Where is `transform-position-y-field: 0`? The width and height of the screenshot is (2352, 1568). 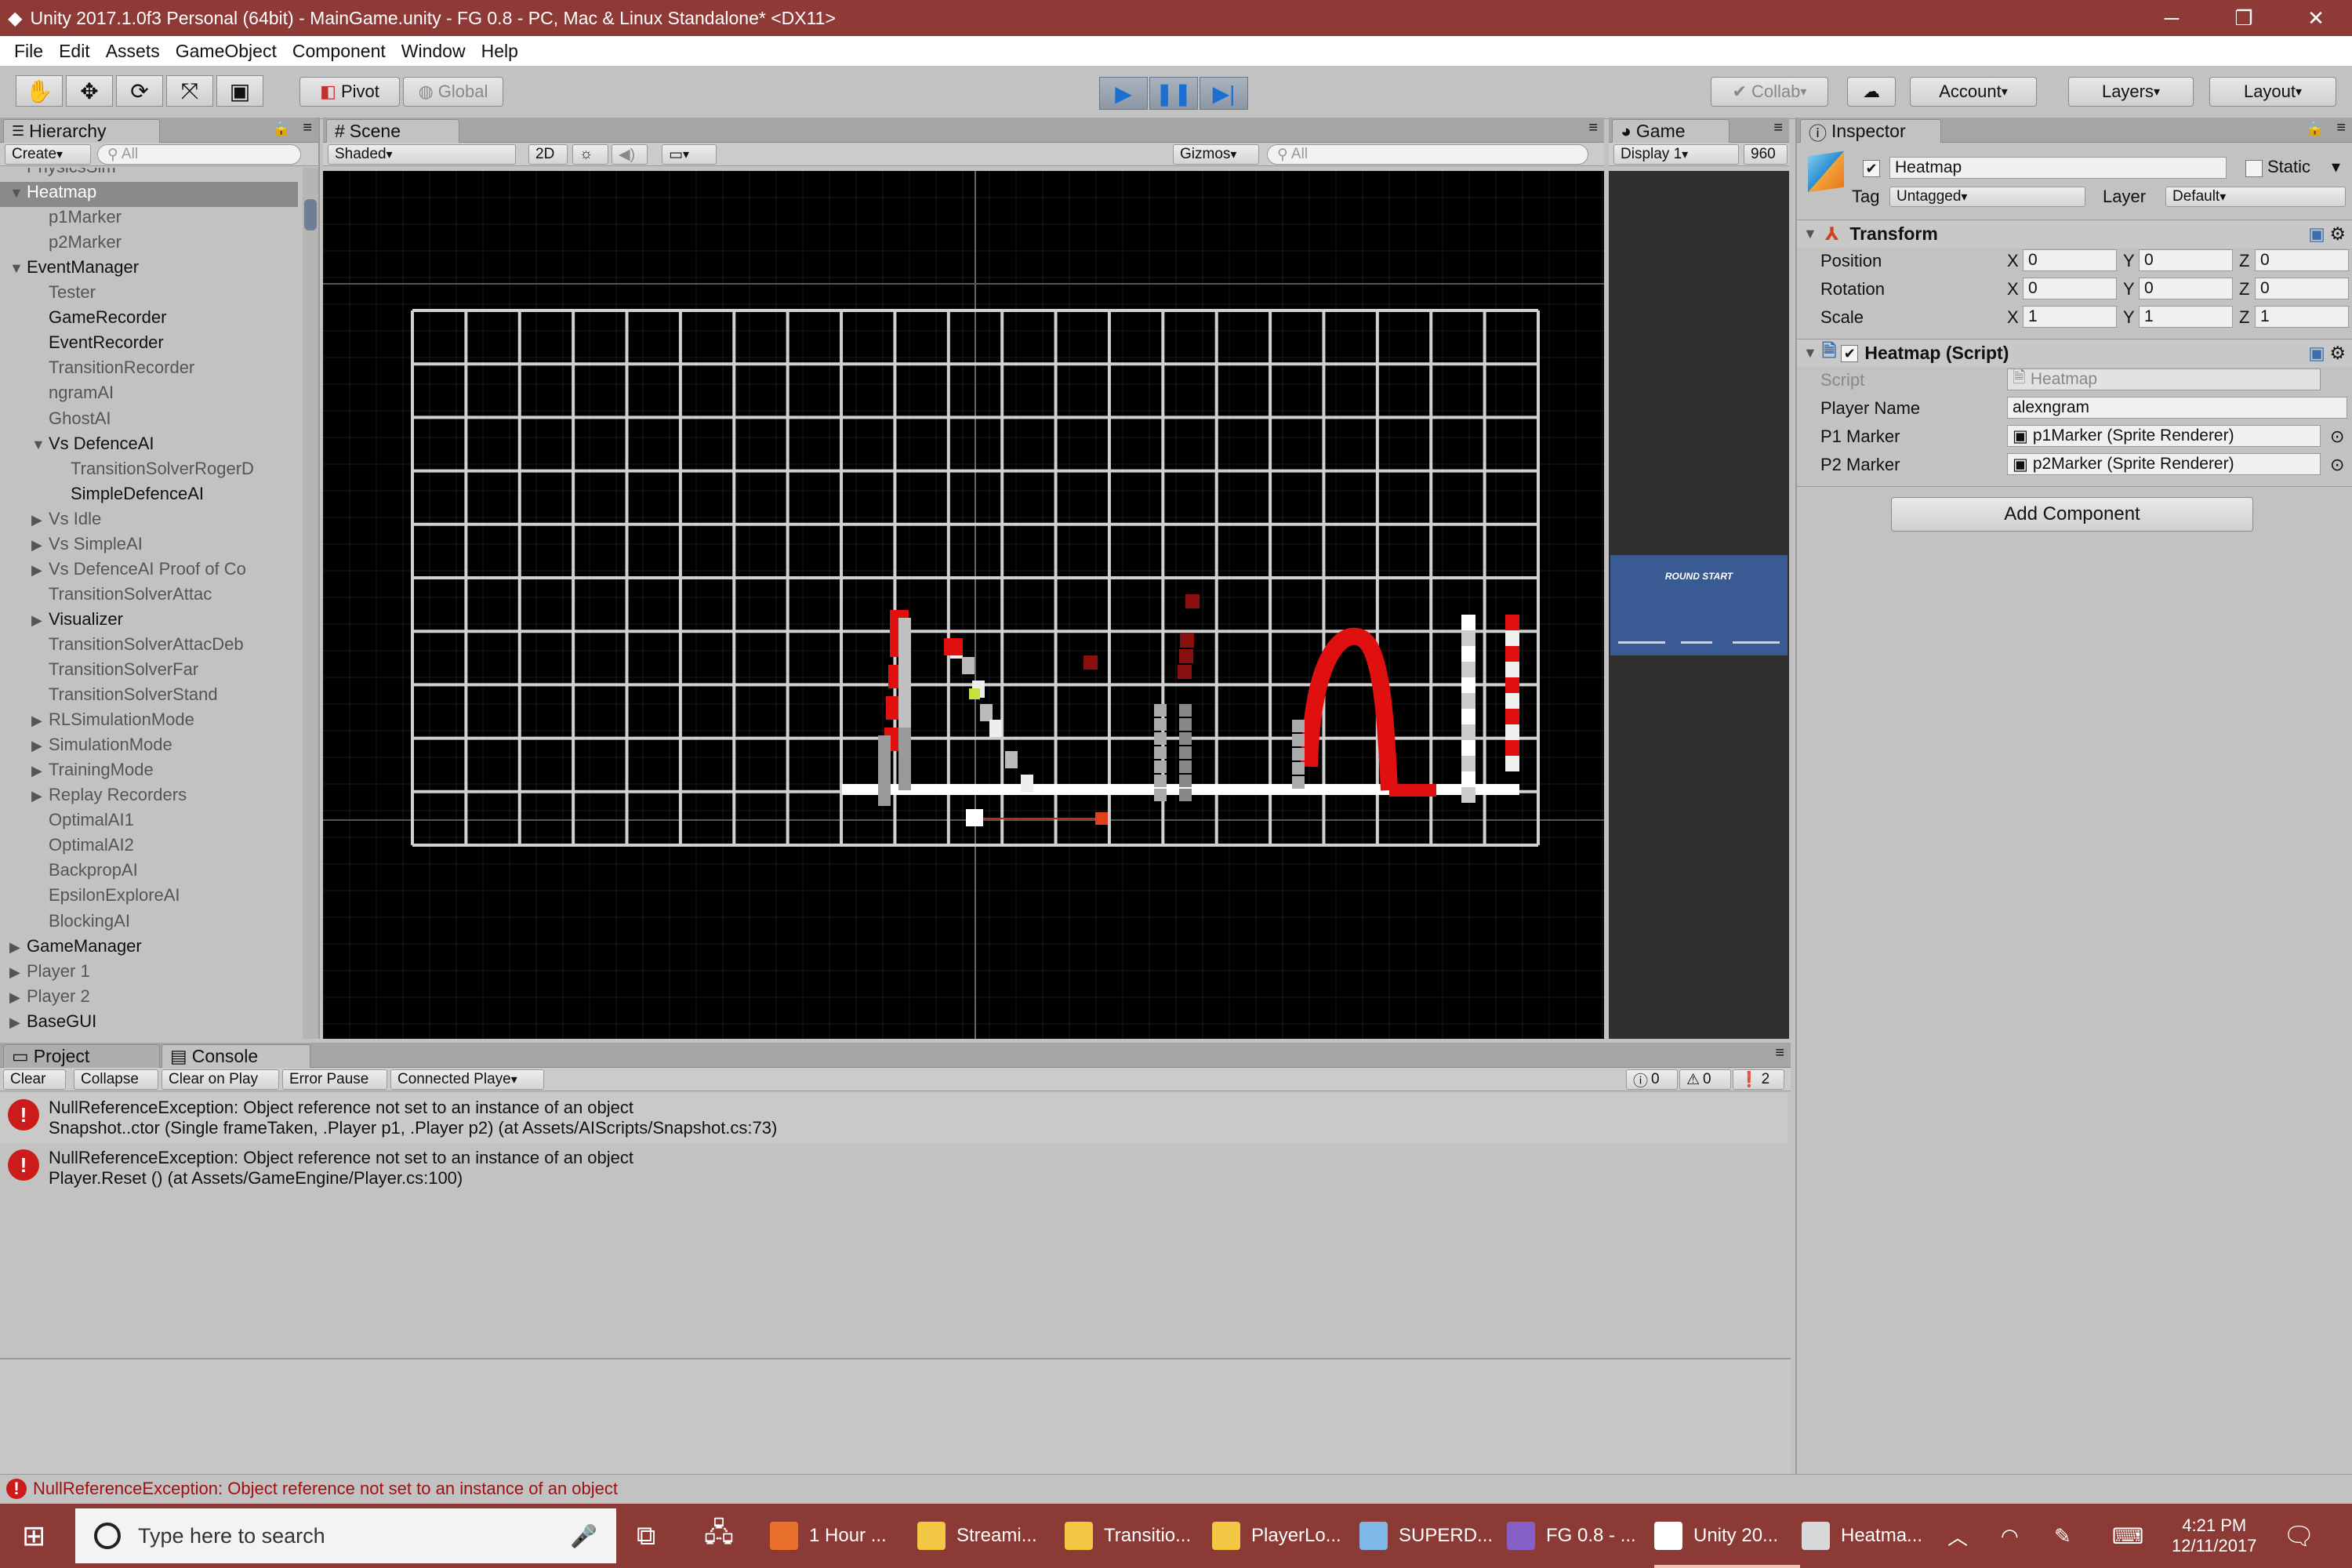
transform-position-y-field: 0 is located at coordinates (2186, 260).